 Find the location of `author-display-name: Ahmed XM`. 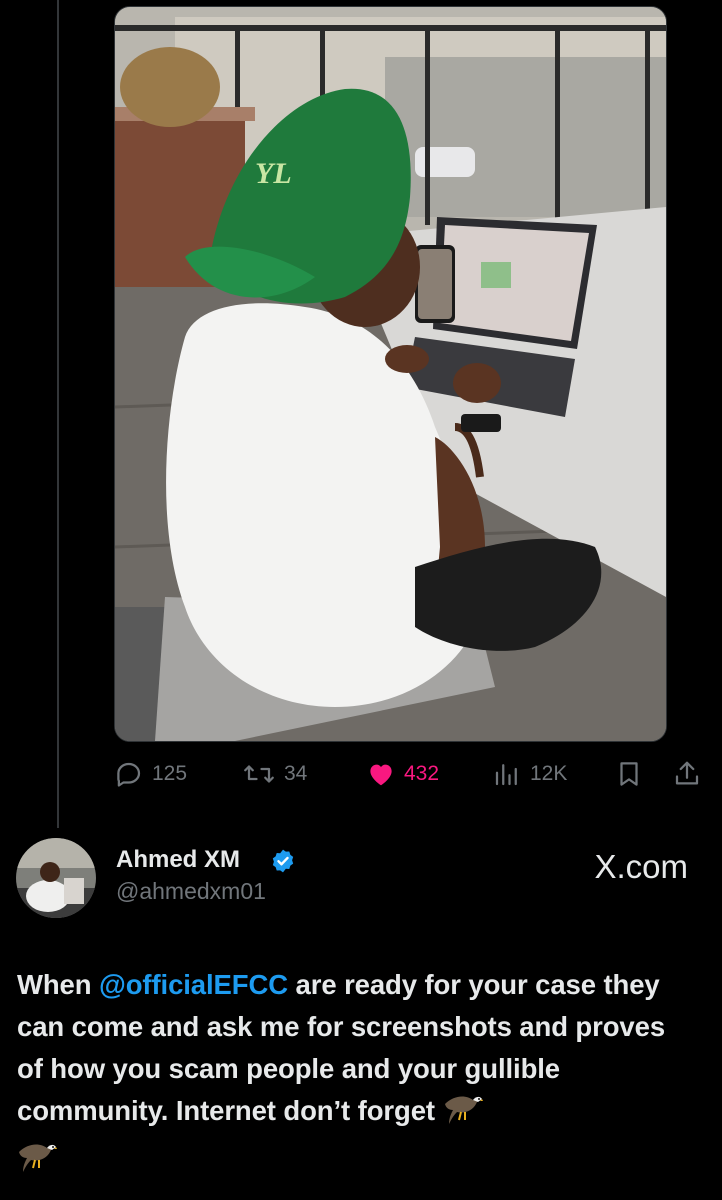

author-display-name: Ahmed XM is located at coordinates (178, 859).